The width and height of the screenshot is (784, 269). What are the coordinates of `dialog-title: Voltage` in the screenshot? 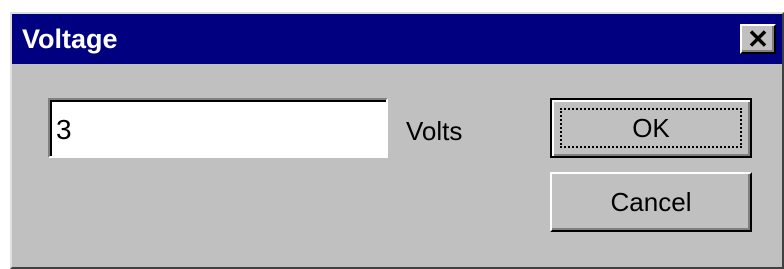 It's located at (70, 39).